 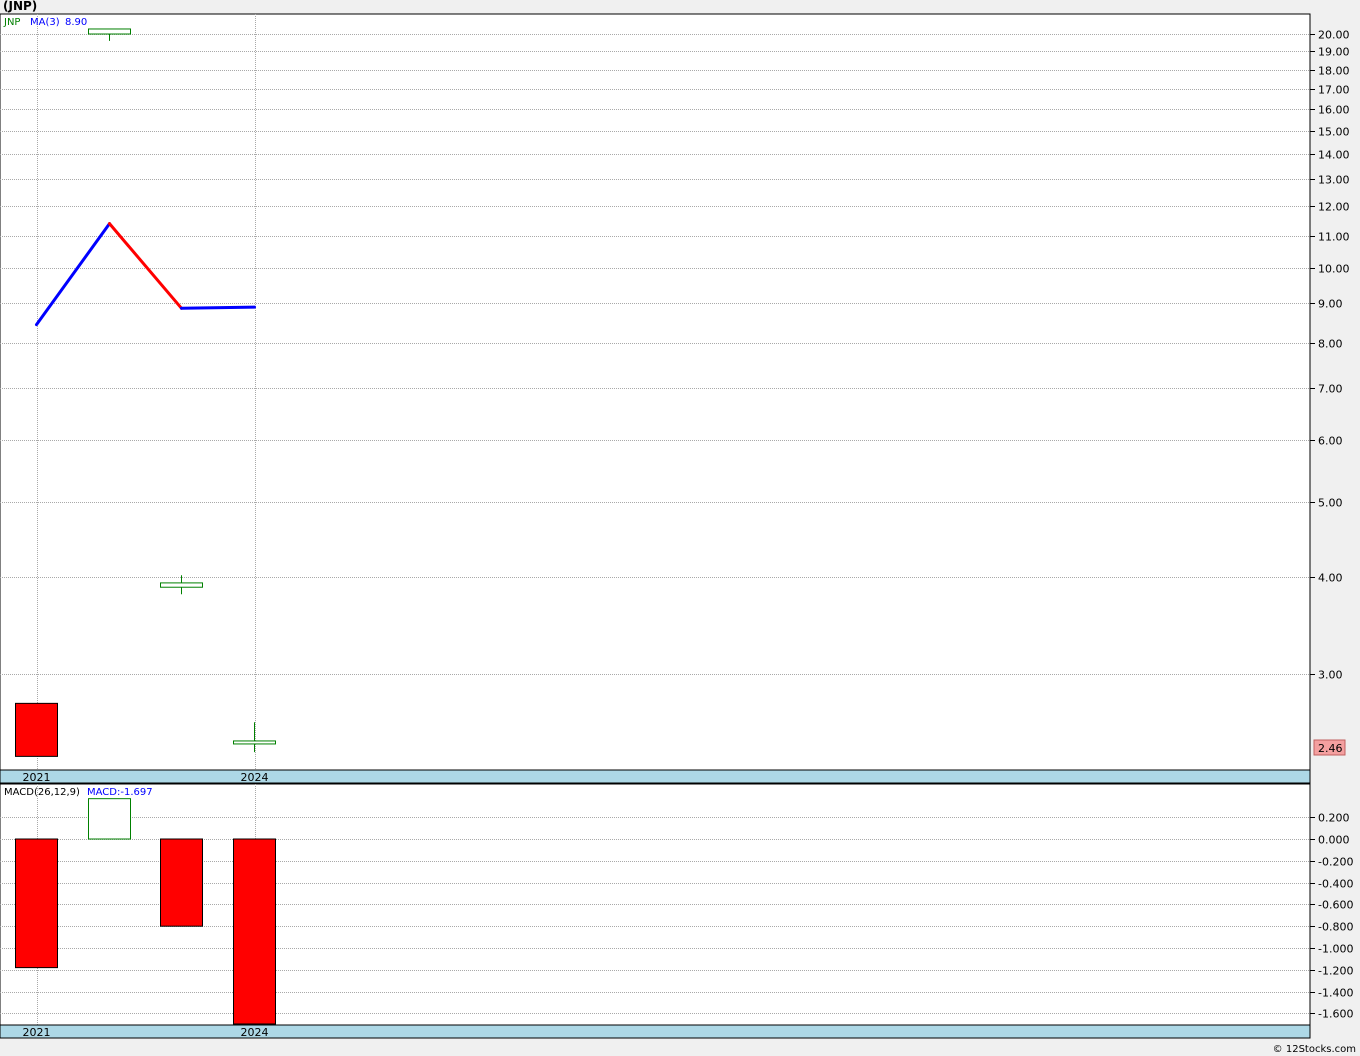 What do you see at coordinates (1335, 971) in the screenshot?
I see `macd-tick-label: -1.200` at bounding box center [1335, 971].